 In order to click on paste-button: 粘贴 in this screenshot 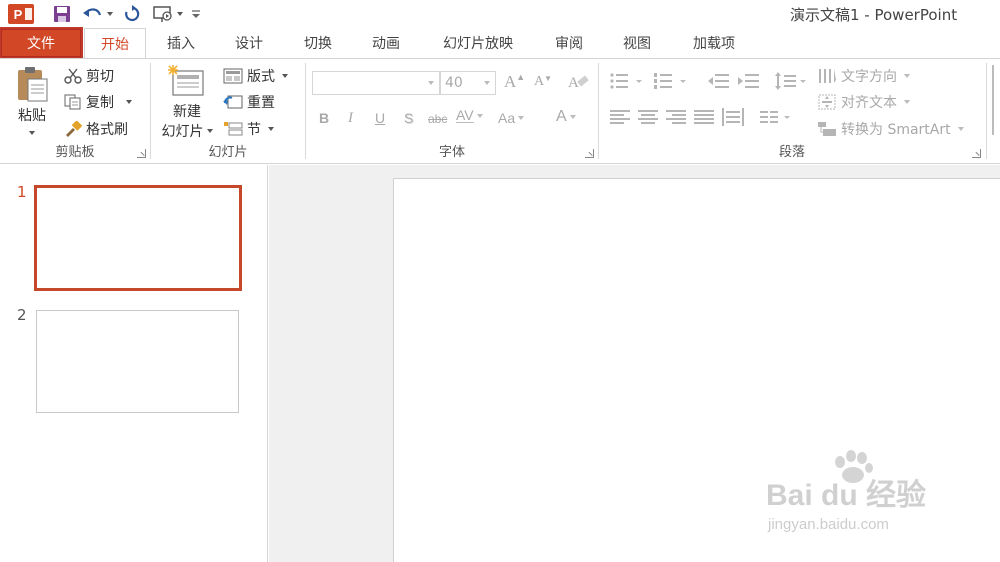, I will do `click(32, 100)`.